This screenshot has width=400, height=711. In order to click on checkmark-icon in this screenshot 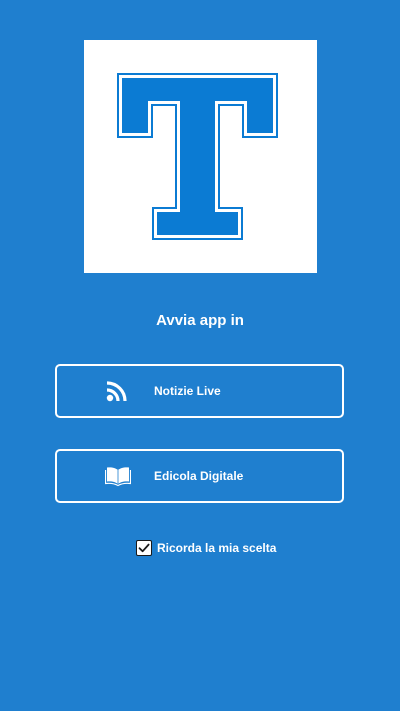, I will do `click(144, 548)`.